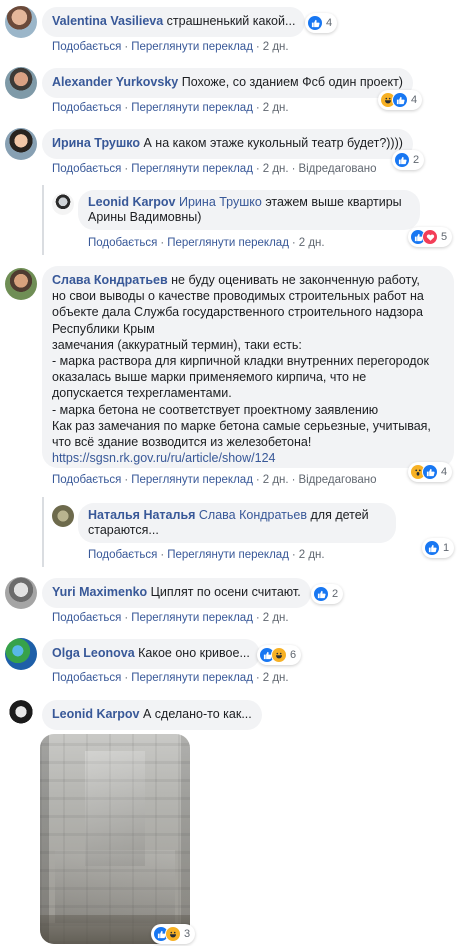 The height and width of the screenshot is (946, 471). I want to click on author-name: Alexander Yurkovsky, so click(115, 82).